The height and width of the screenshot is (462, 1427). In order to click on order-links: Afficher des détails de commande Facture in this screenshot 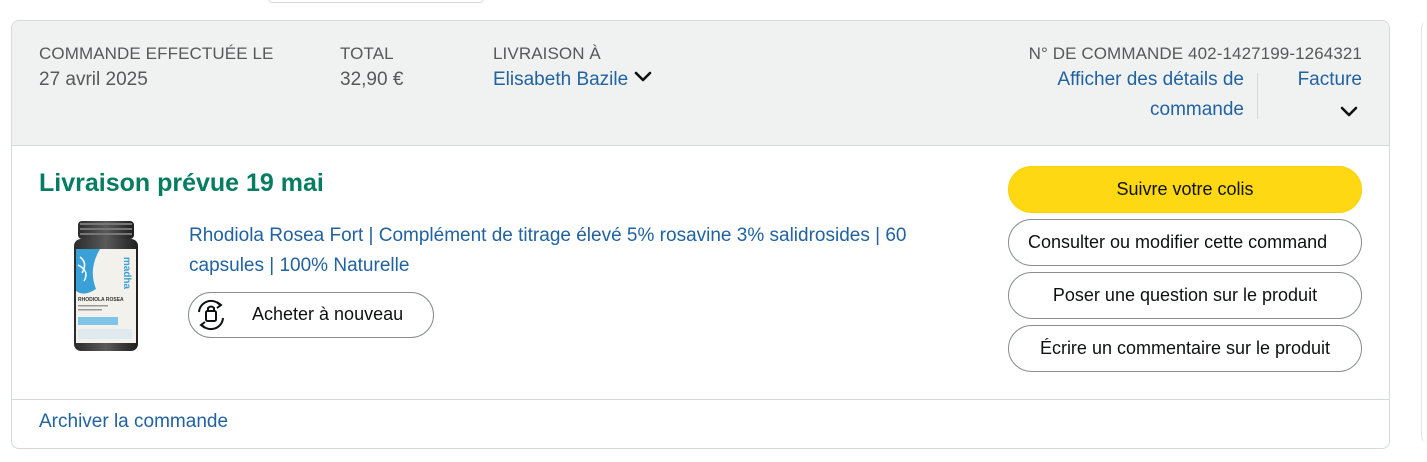, I will do `click(1195, 97)`.